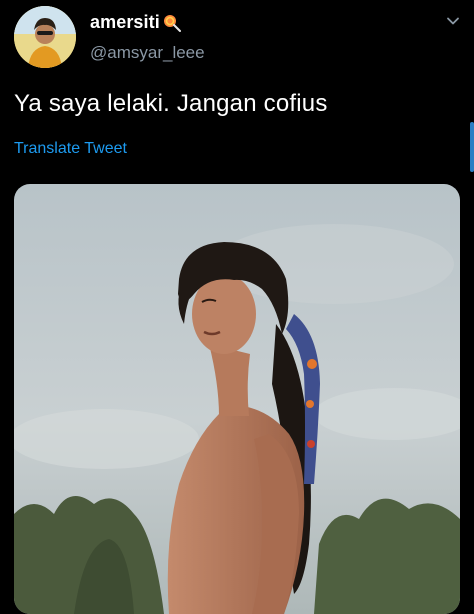 This screenshot has height=614, width=474. Describe the element at coordinates (171, 103) in the screenshot. I see `tweet-text: Ya saya lelaki. Jangan cofius` at that location.